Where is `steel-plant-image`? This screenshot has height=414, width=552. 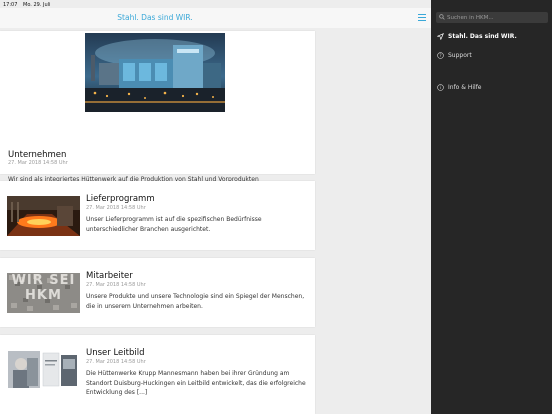 steel-plant-image is located at coordinates (155, 72).